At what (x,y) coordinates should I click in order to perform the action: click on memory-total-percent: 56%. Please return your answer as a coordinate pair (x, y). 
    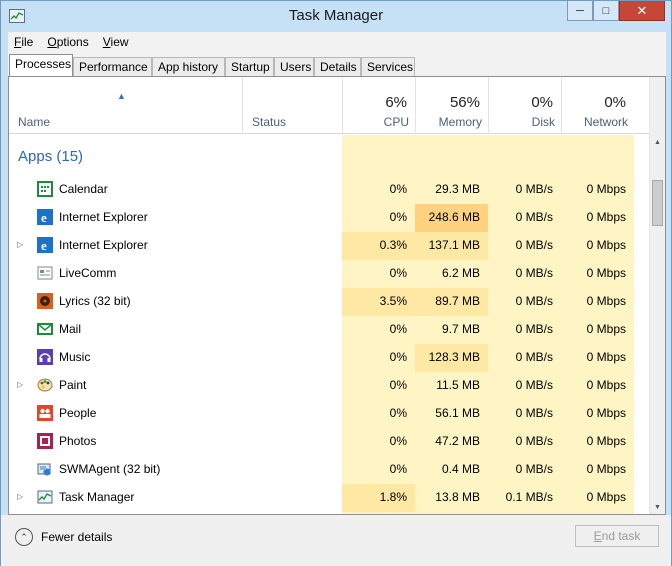
    Looking at the image, I should click on (464, 102).